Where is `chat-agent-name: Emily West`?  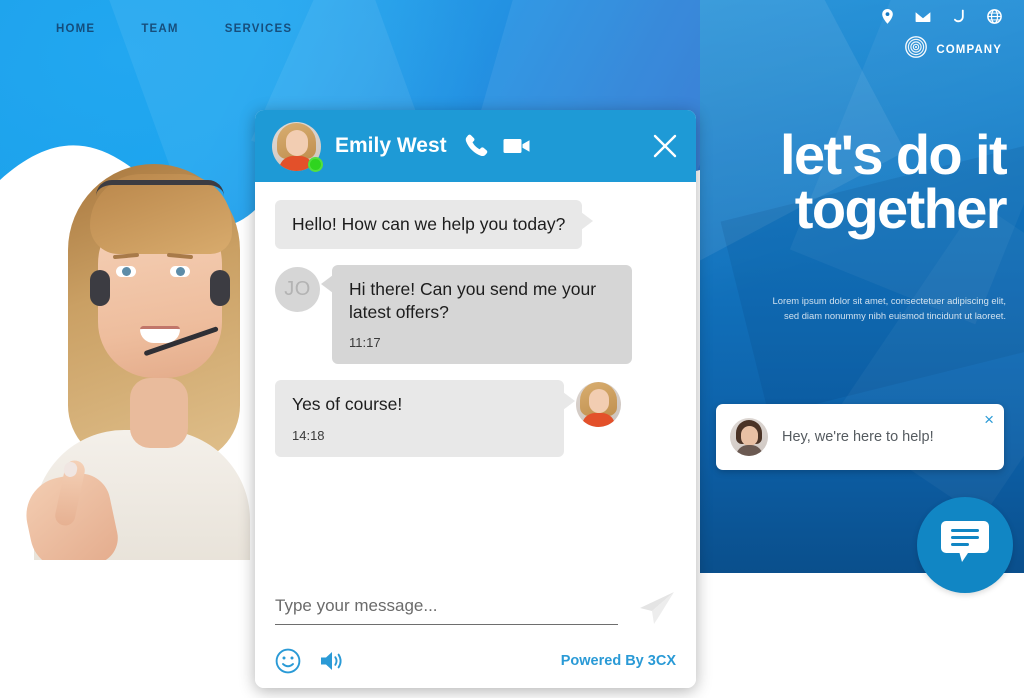
chat-agent-name: Emily West is located at coordinates (391, 145).